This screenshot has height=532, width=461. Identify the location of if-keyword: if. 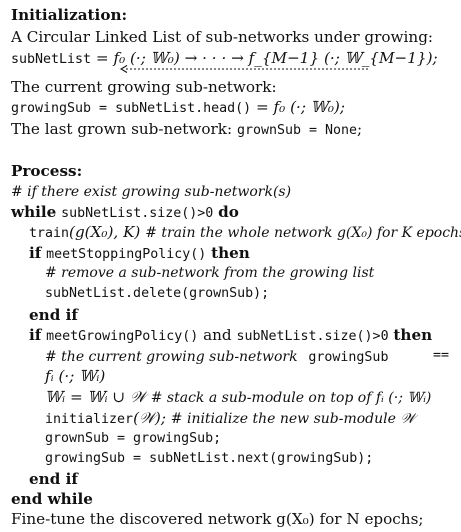
(35, 253).